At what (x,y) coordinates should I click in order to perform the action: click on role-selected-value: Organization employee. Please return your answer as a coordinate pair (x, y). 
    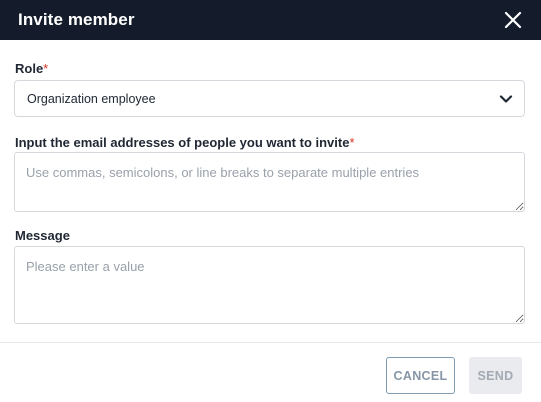
    Looking at the image, I should click on (91, 98).